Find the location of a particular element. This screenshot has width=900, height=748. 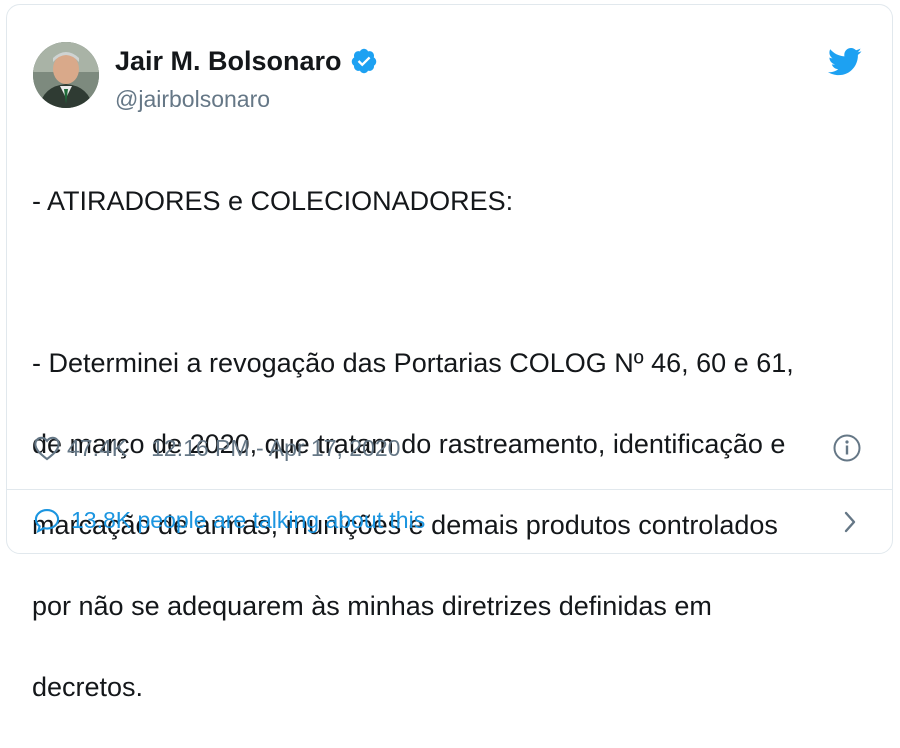

tweet-timestamp: 12:16 PM - Apr 17, 2020 is located at coordinates (275, 448).